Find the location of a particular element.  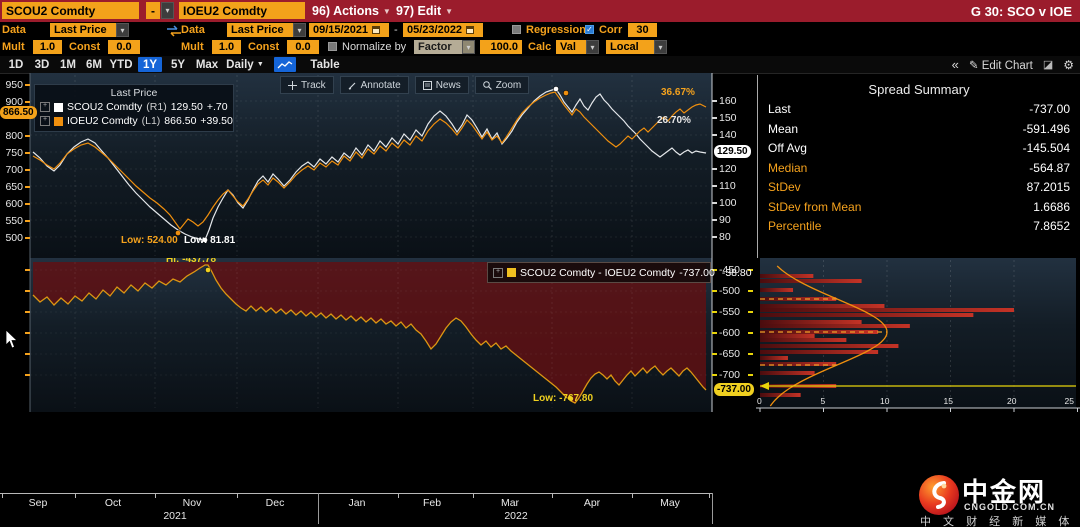

legend-series-row: + IOEU2 Comdty (L1) 866.50 +39.50 is located at coordinates (136, 121).